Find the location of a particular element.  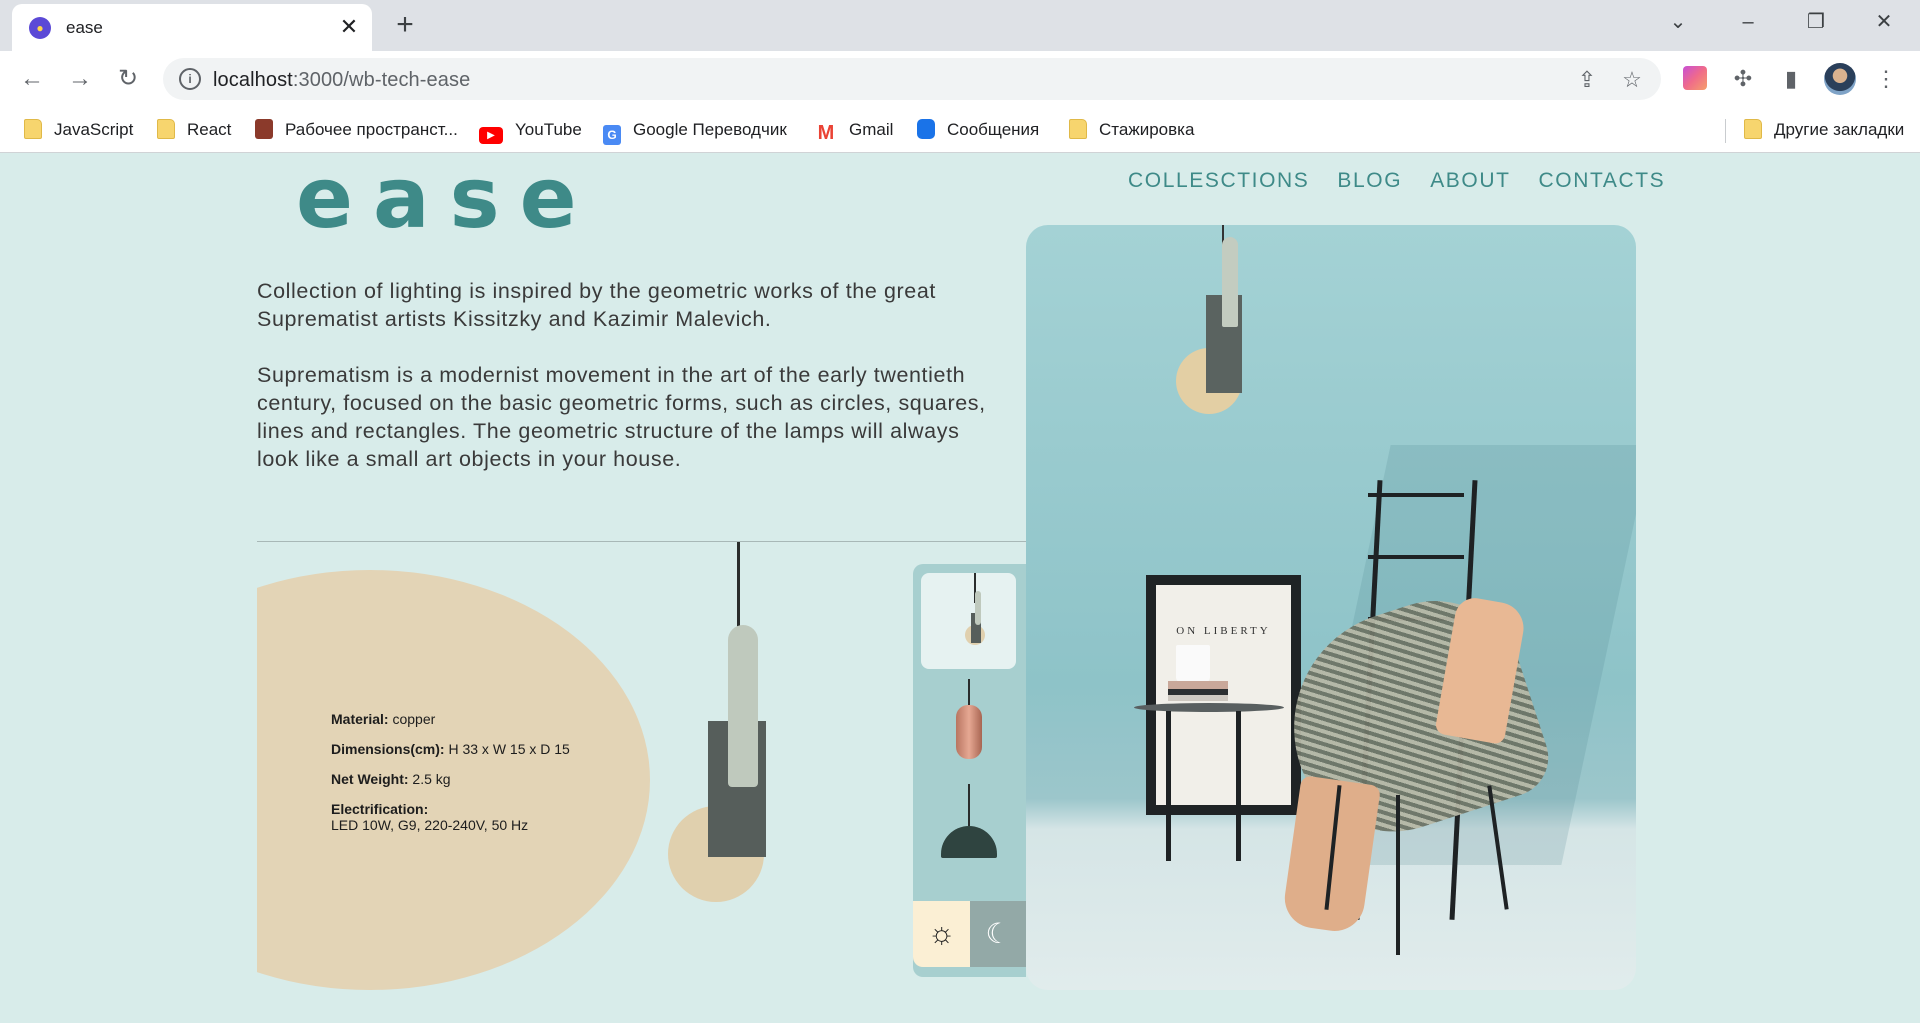

extensions-puzzle-icon: ✣ is located at coordinates (1743, 79).